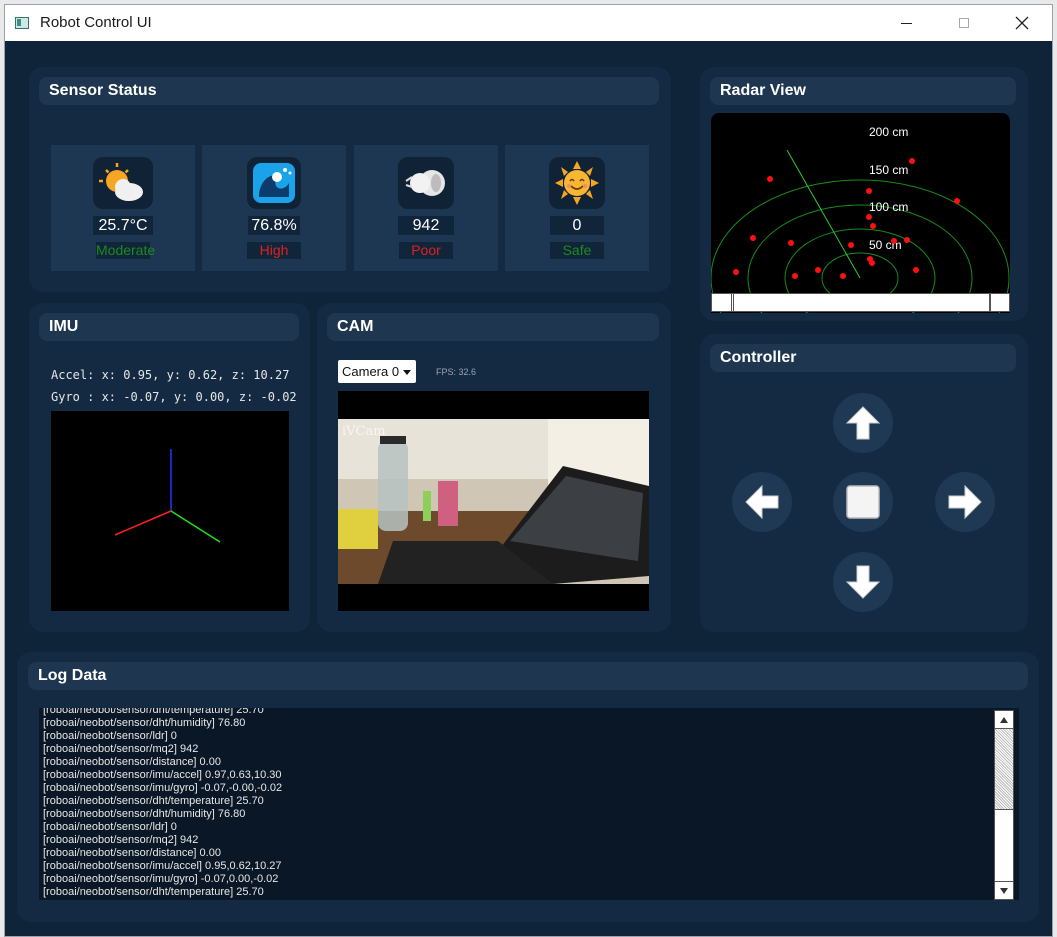 The height and width of the screenshot is (937, 1057). I want to click on close-icon, so click(1022, 23).